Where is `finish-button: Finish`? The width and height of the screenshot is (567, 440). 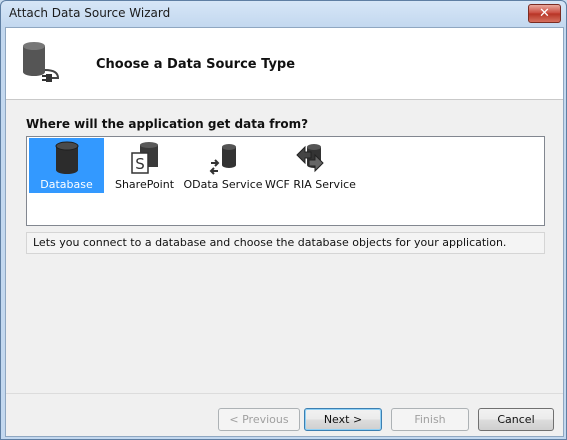 finish-button: Finish is located at coordinates (430, 419).